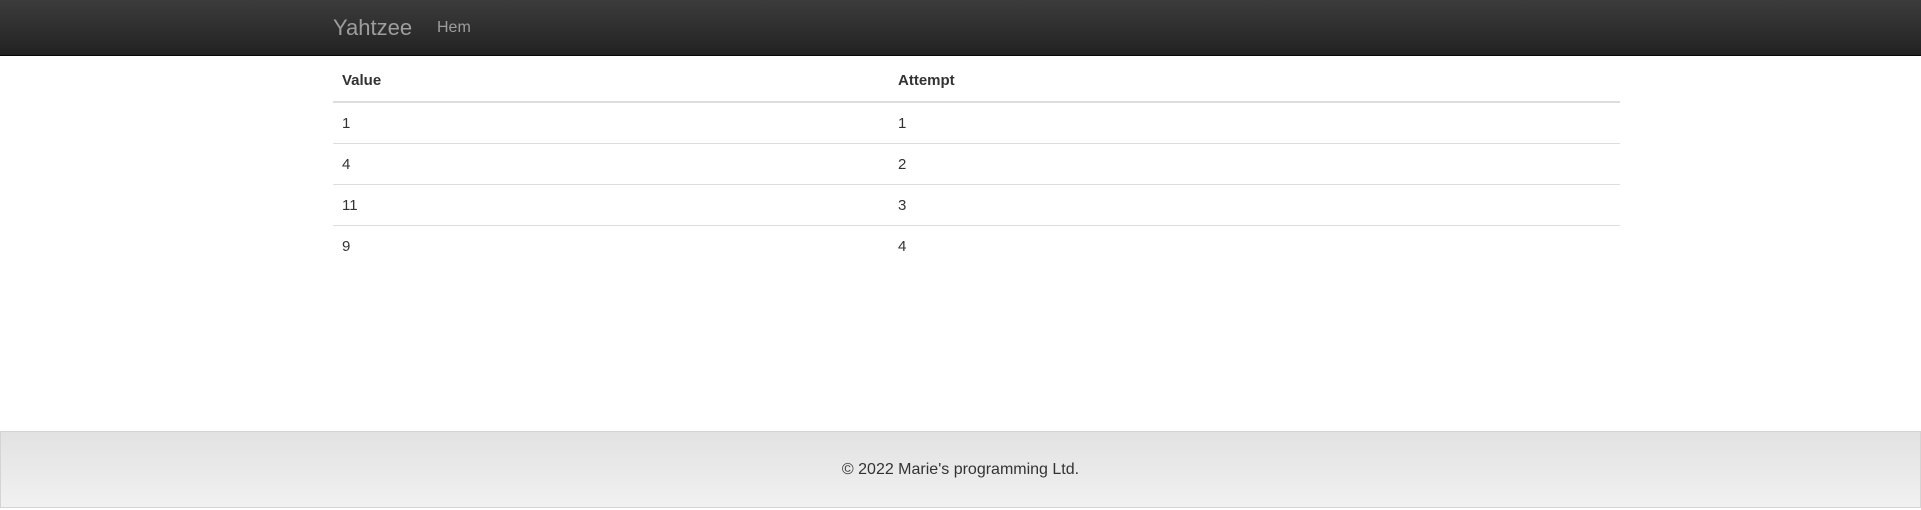  I want to click on column-header-attempt: Attempt, so click(1254, 81).